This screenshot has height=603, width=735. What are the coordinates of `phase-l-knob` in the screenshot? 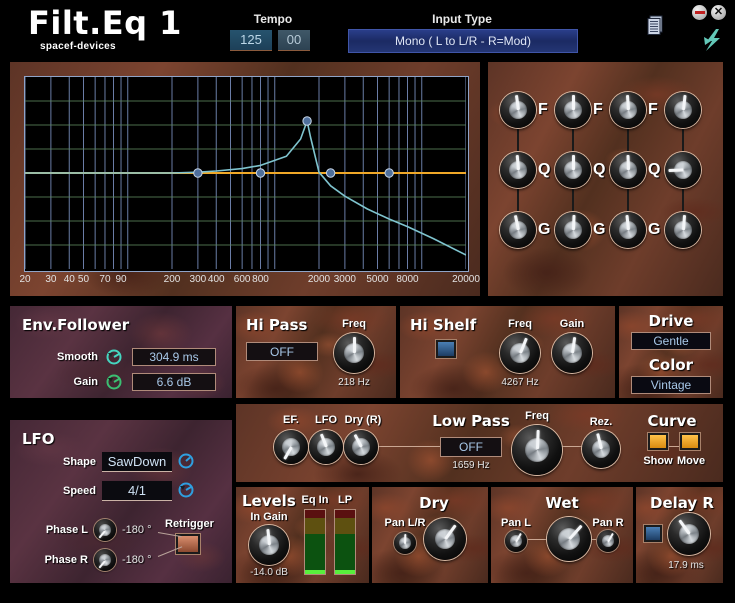 It's located at (105, 530).